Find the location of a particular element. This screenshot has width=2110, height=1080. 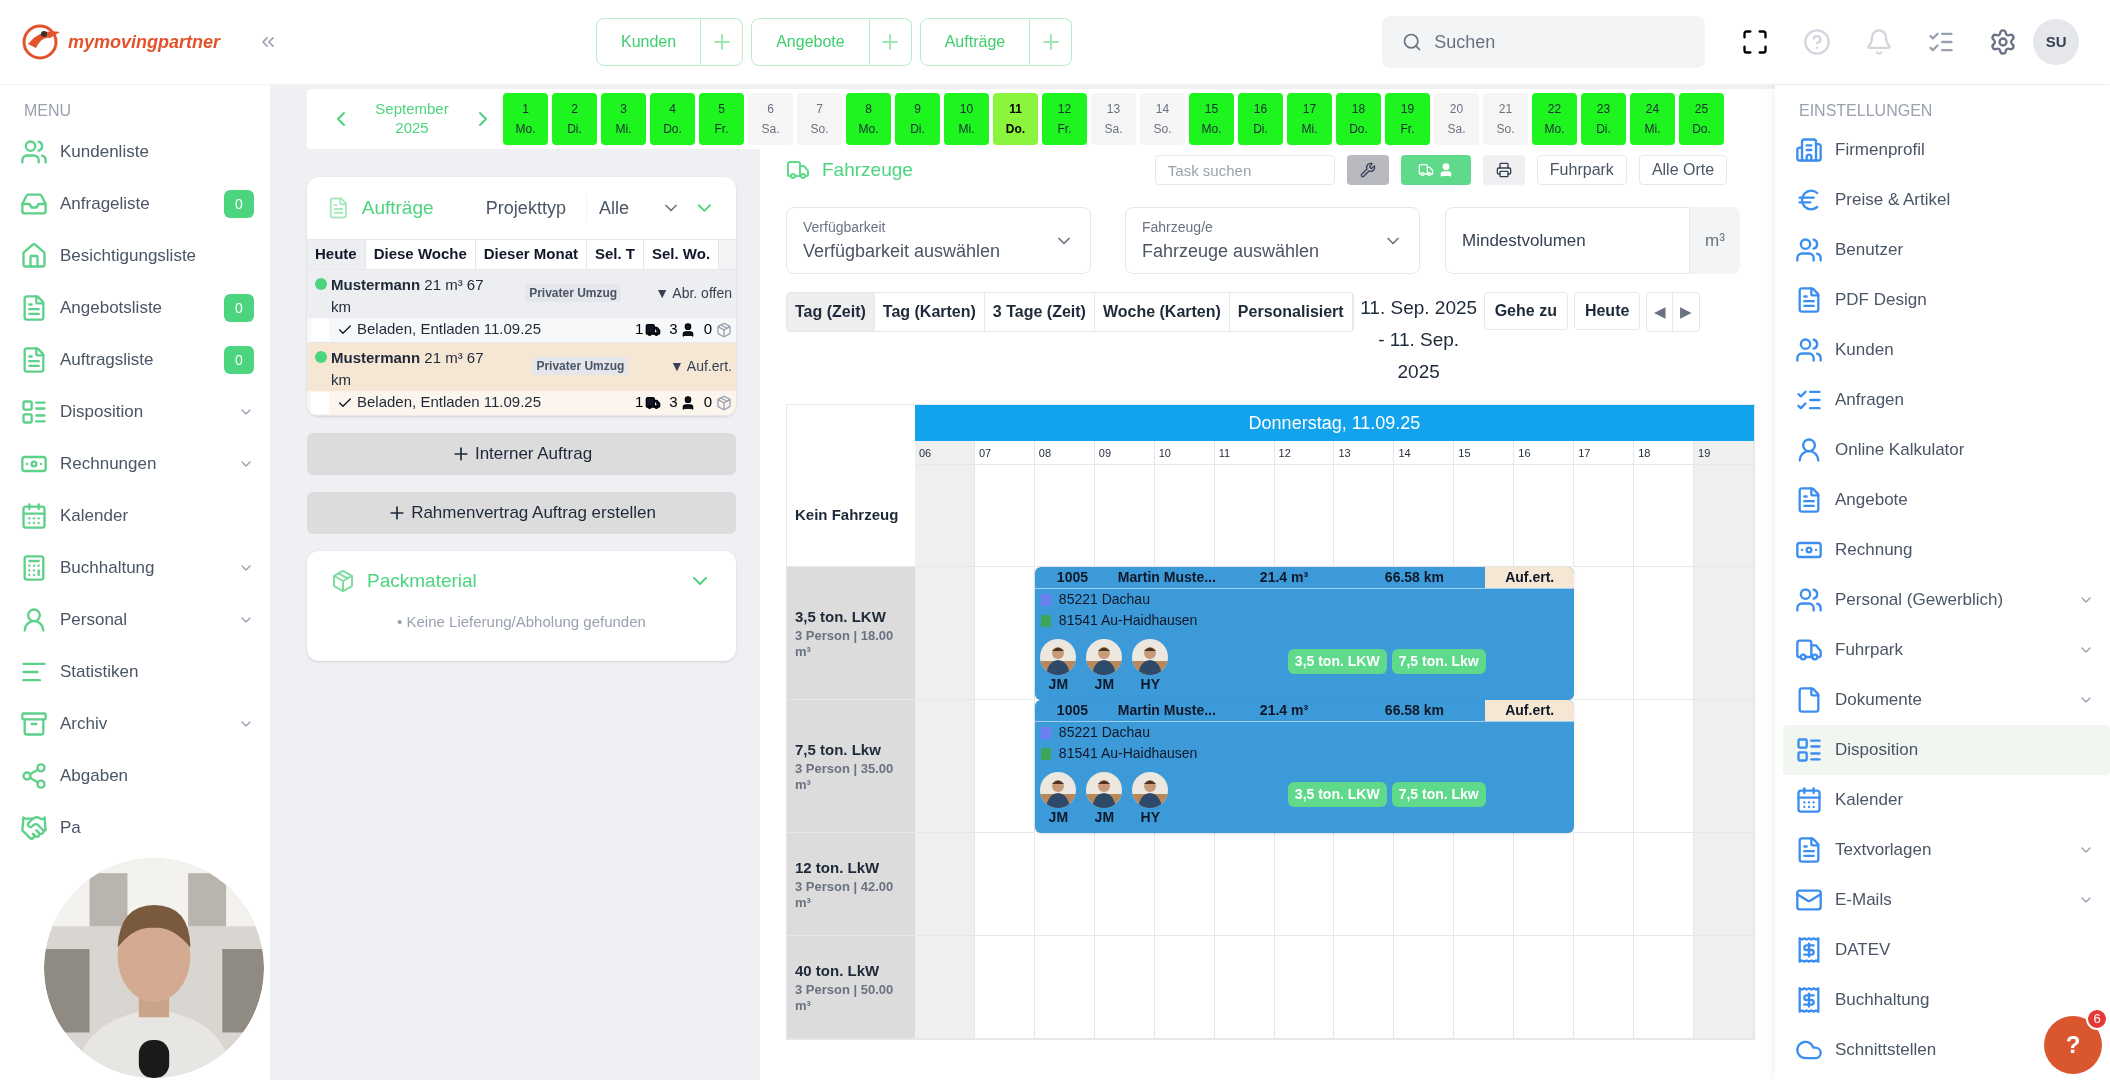

sidebar-item: DATEV is located at coordinates (1946, 950).